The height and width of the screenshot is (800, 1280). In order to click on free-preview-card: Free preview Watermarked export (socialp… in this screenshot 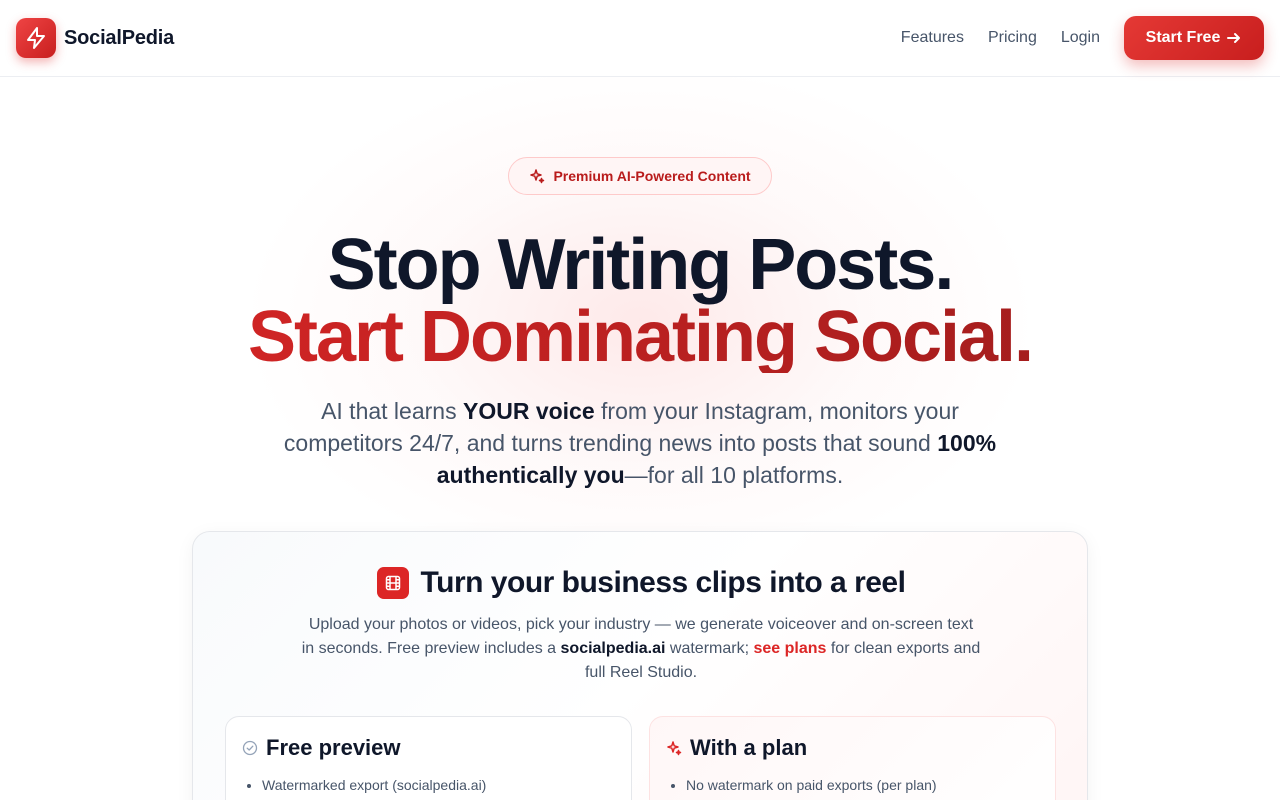, I will do `click(428, 758)`.